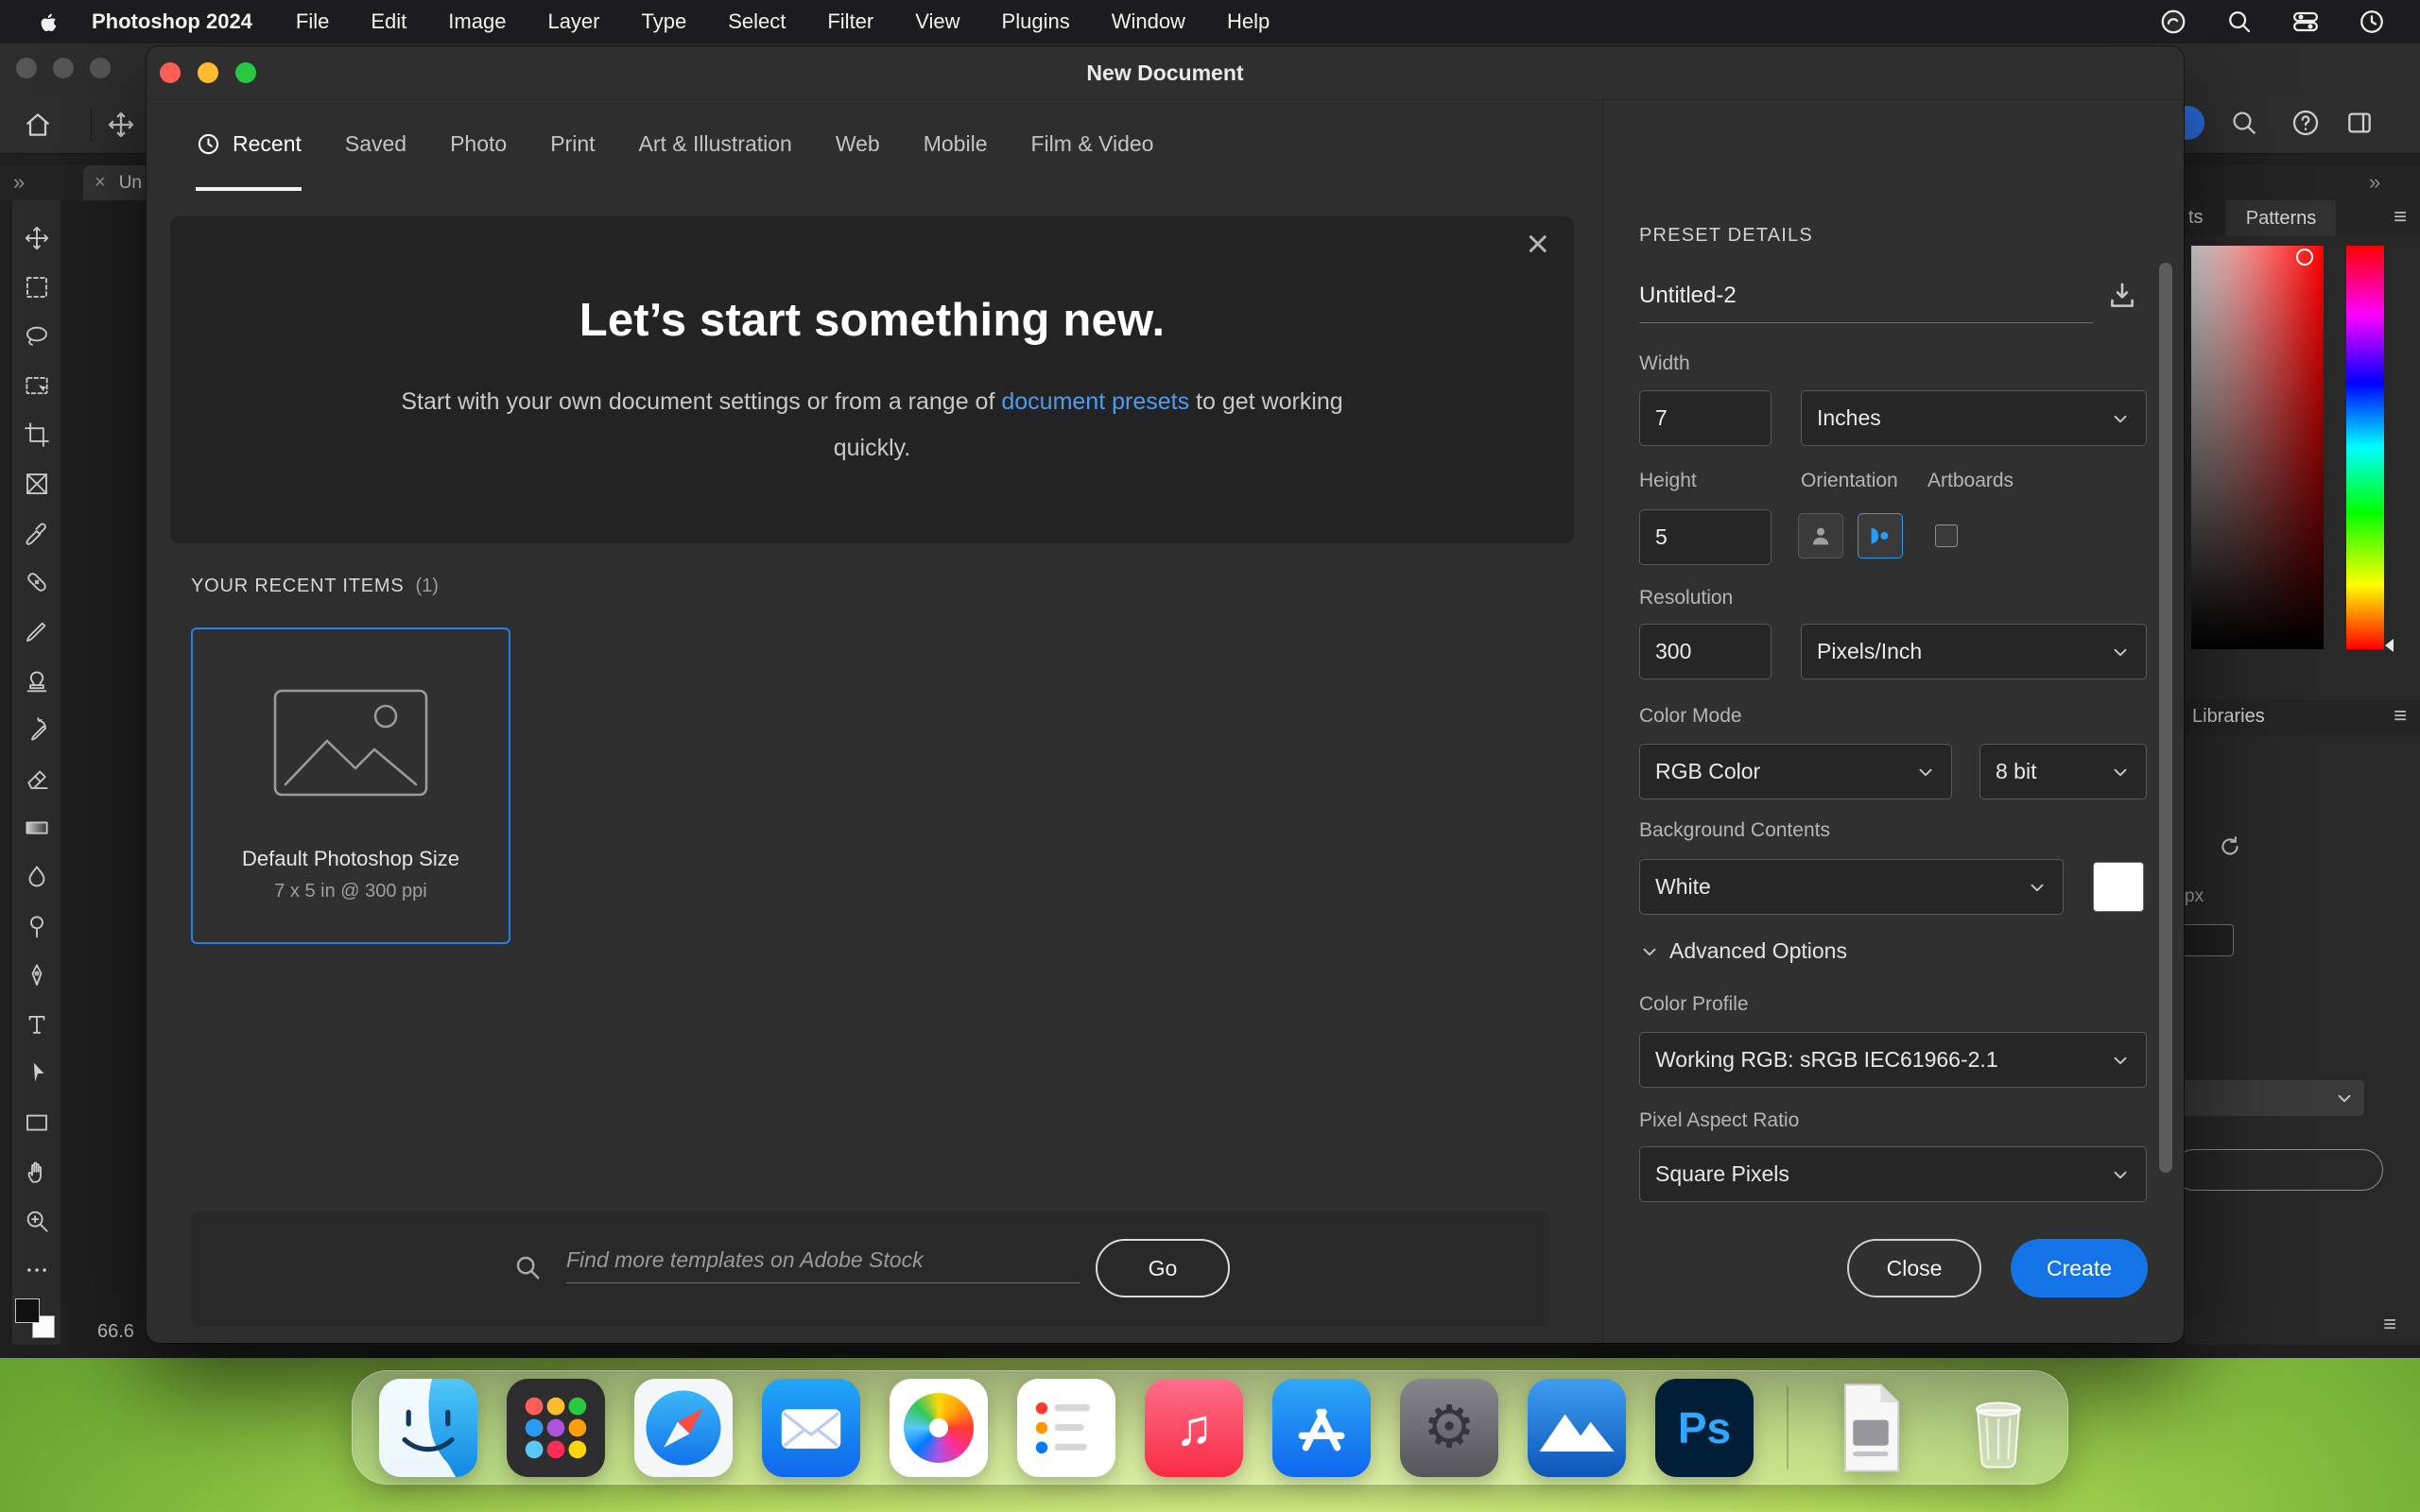  I want to click on tab-close-icon: ×, so click(100, 183).